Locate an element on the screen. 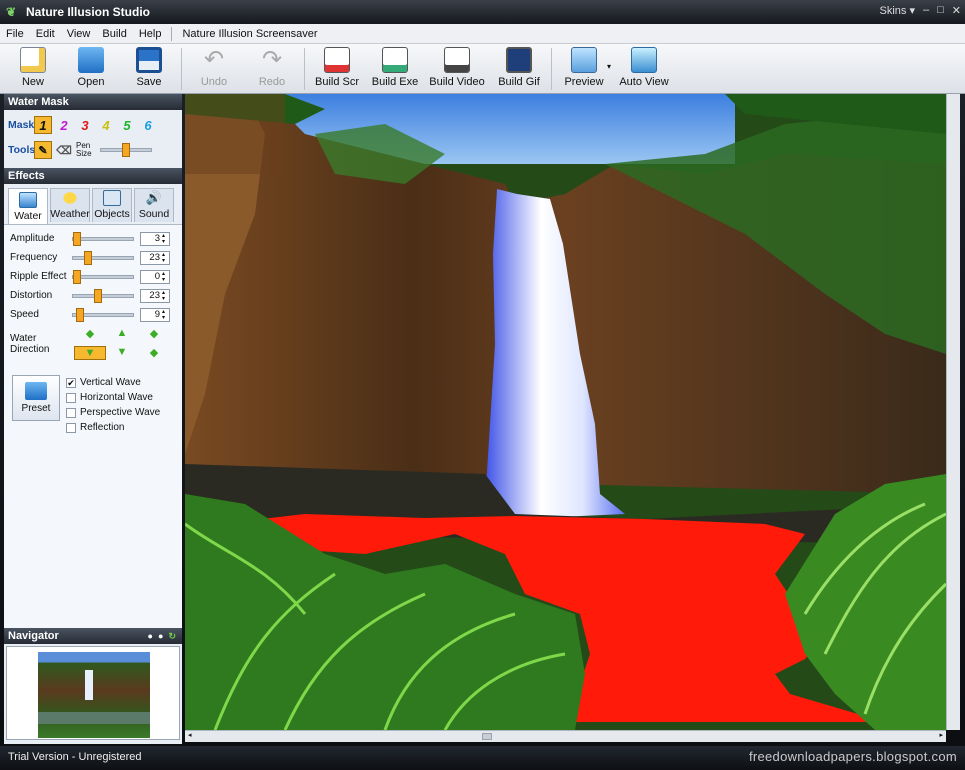  direction-up-arrow-icon: ▲ is located at coordinates (122, 333).